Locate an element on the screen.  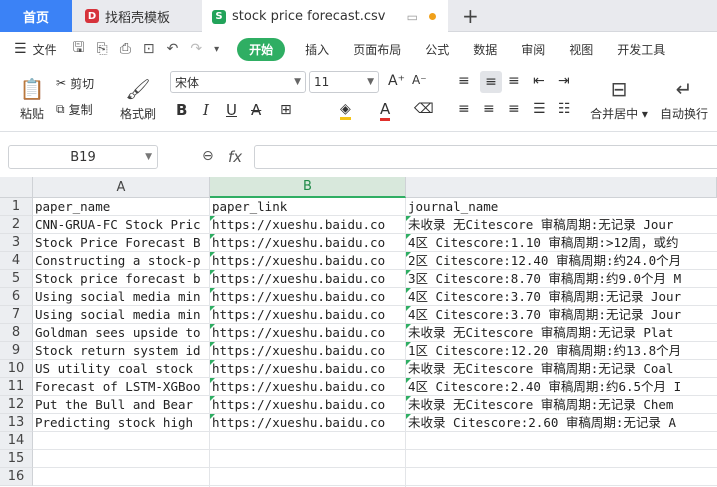
distributed-icon: ☷ is located at coordinates (564, 109).